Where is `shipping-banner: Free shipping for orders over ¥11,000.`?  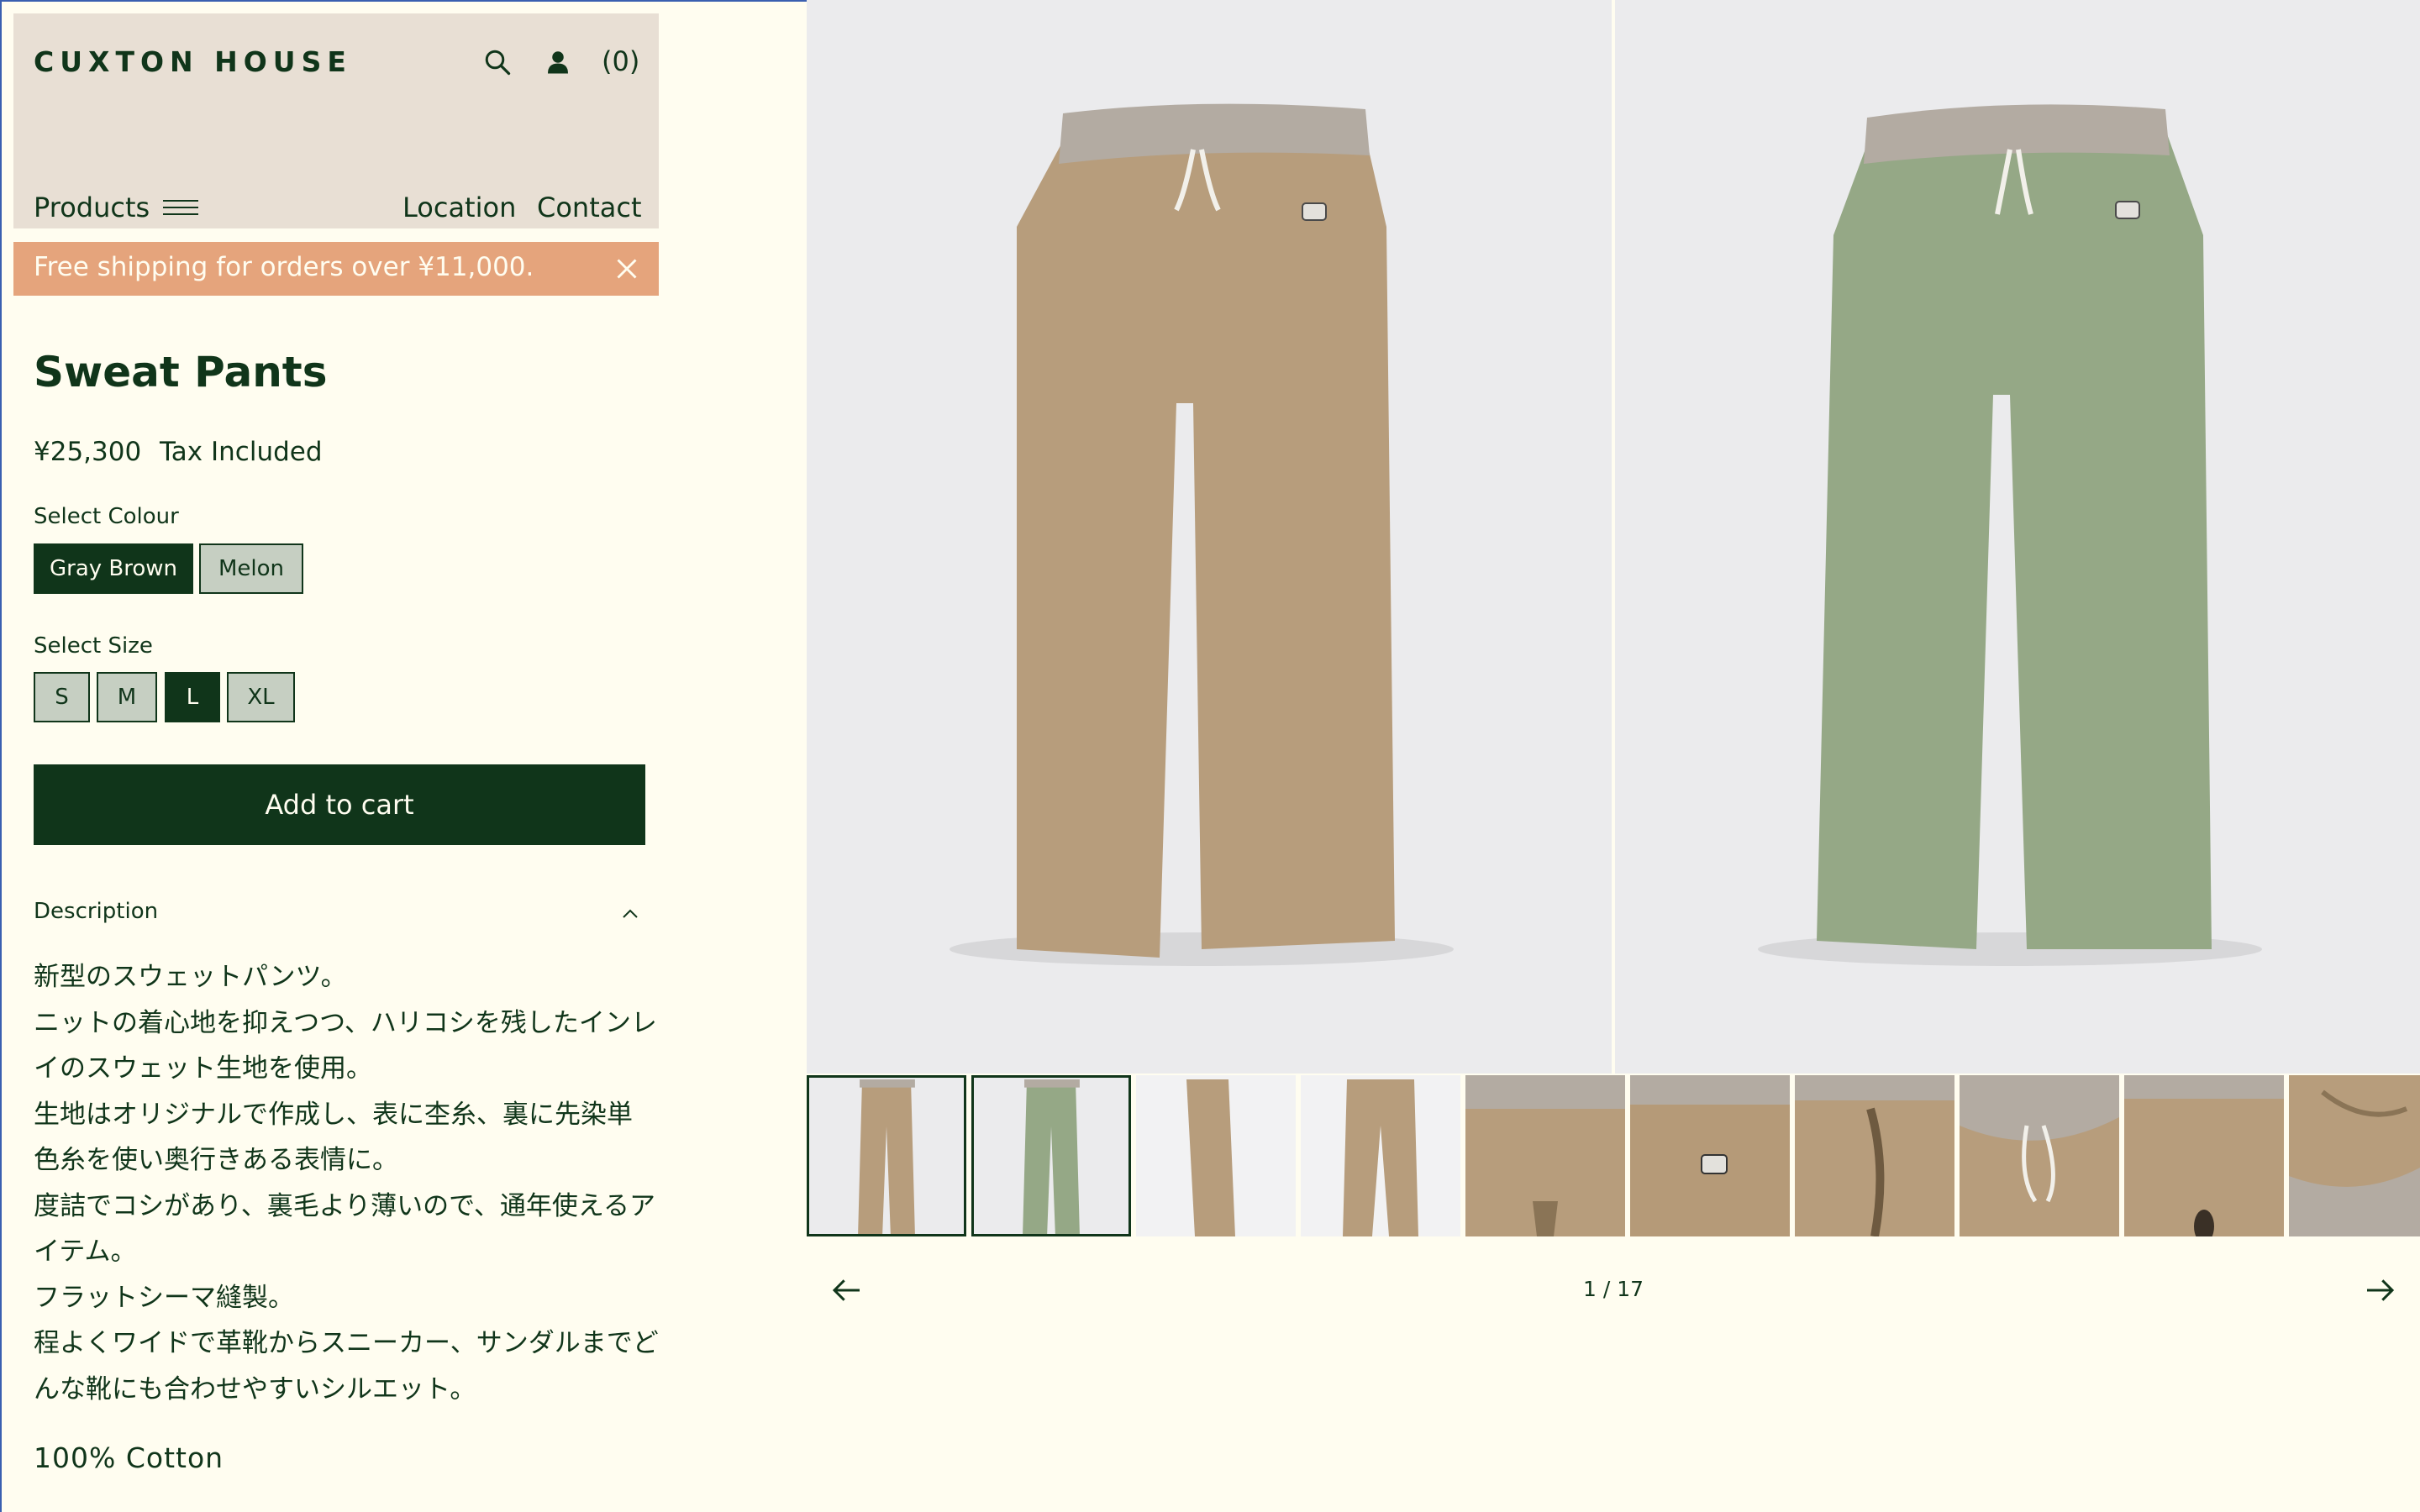
shipping-banner: Free shipping for orders over ¥11,000. is located at coordinates (336, 269).